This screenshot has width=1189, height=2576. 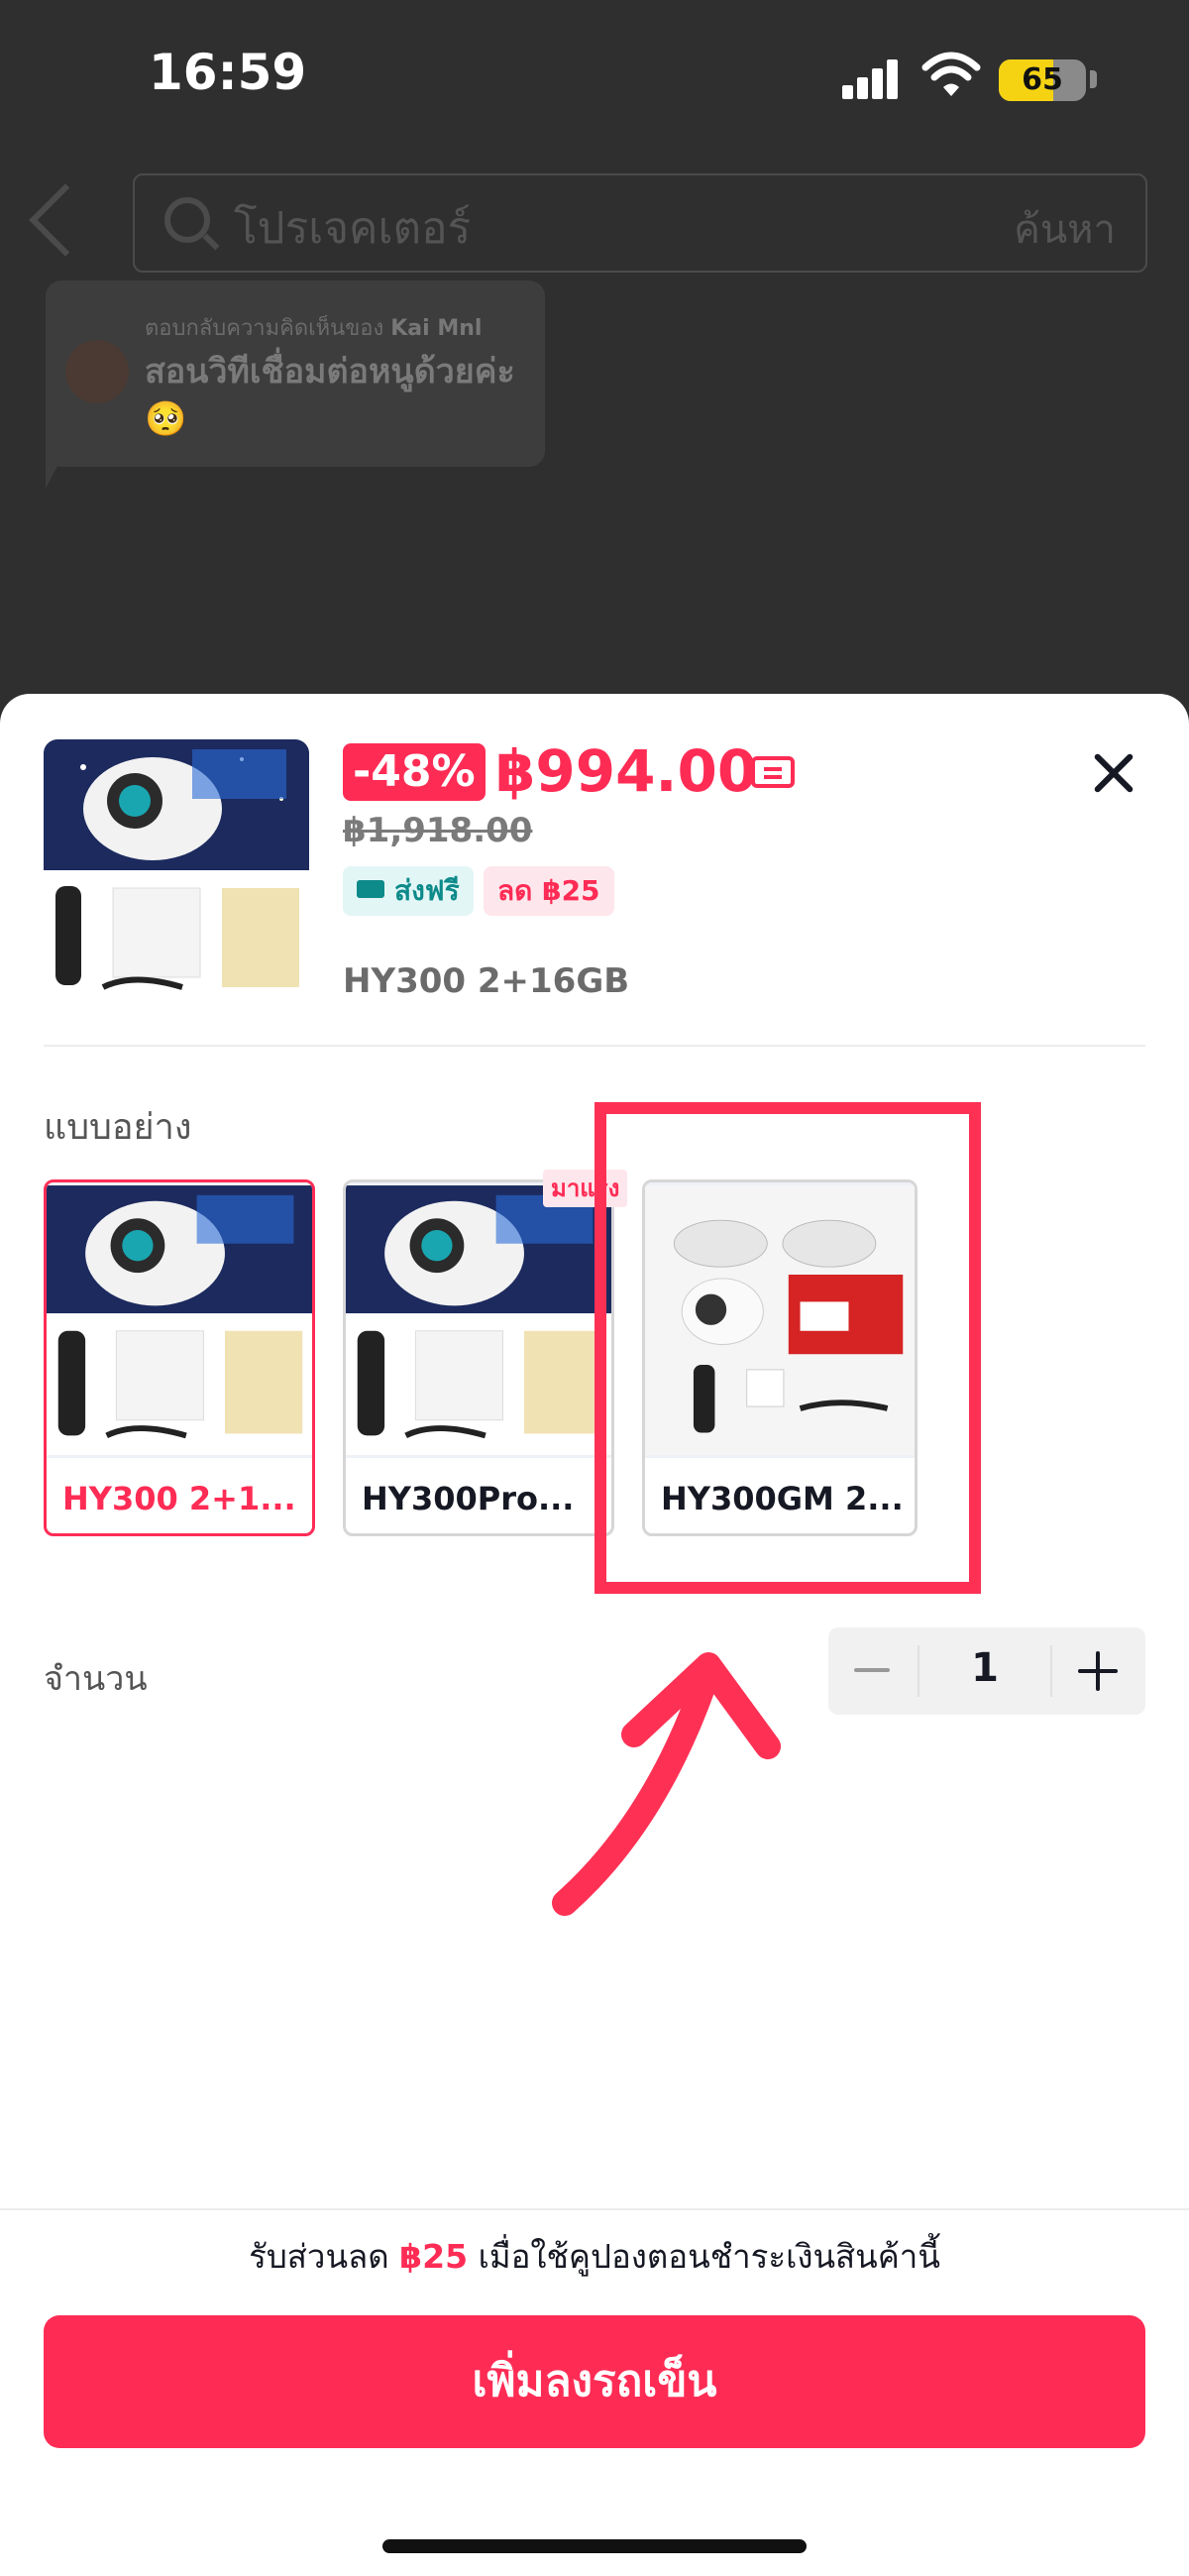 I want to click on back-icon, so click(x=65, y=220).